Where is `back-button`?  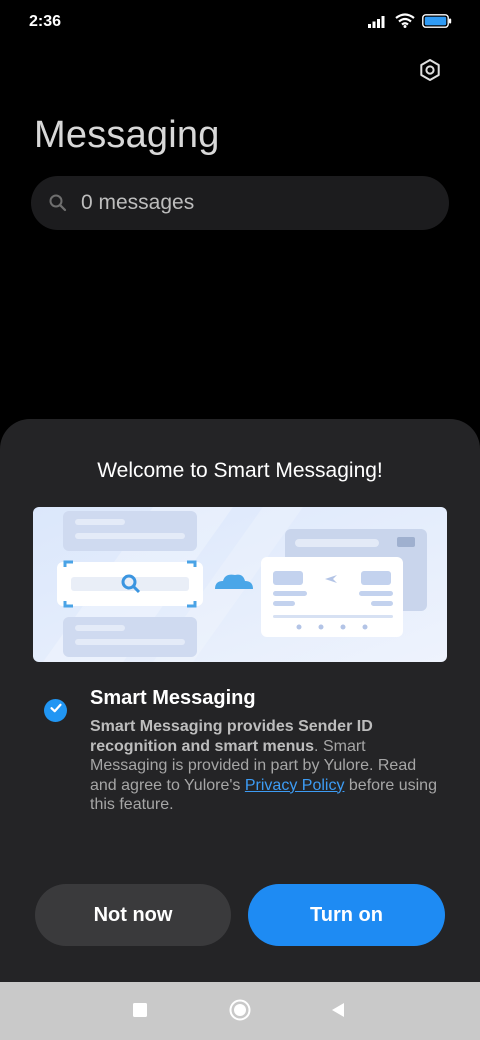
back-button is located at coordinates (338, 1012).